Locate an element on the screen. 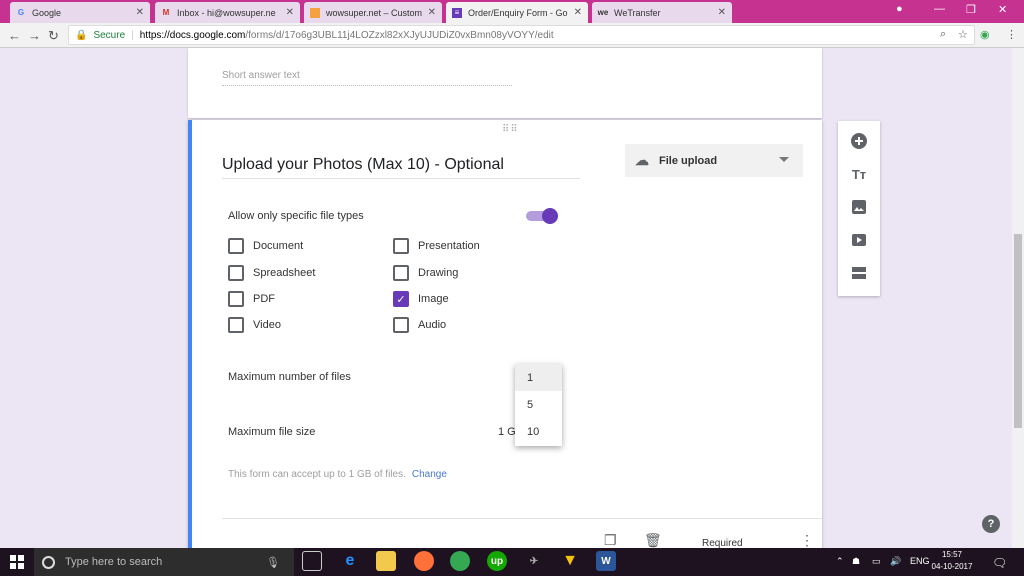  drag-handle-icon: ⠿⠿ is located at coordinates (510, 129).